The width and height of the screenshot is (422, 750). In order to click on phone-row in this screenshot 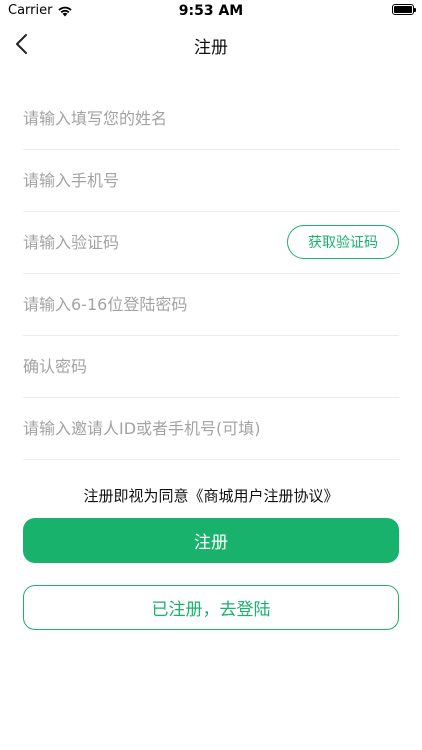, I will do `click(211, 181)`.